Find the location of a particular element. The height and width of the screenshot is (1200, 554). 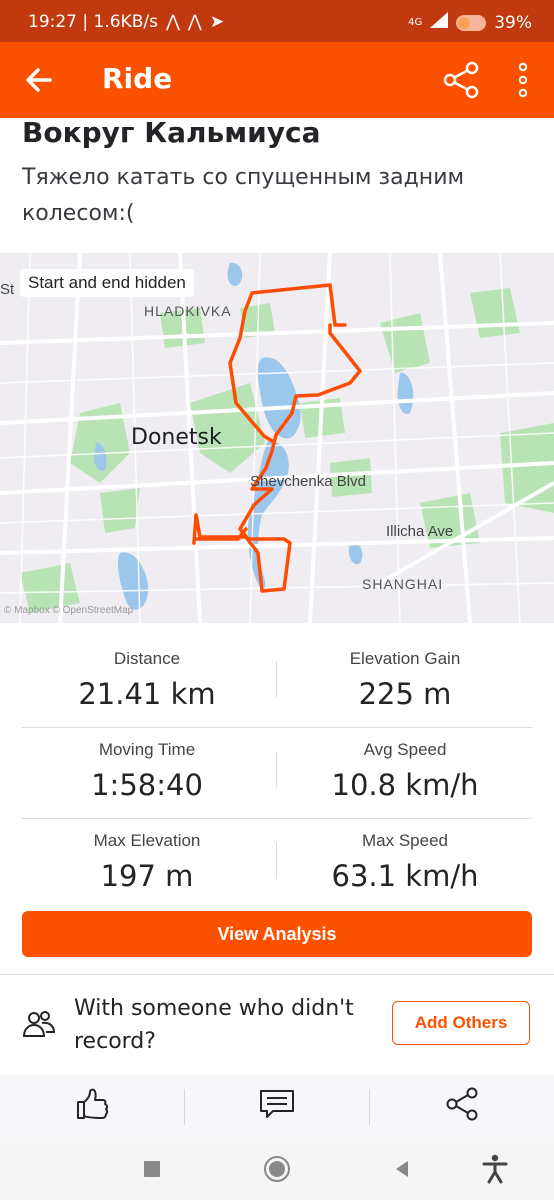

stat-label: Max Elevation is located at coordinates (147, 840).